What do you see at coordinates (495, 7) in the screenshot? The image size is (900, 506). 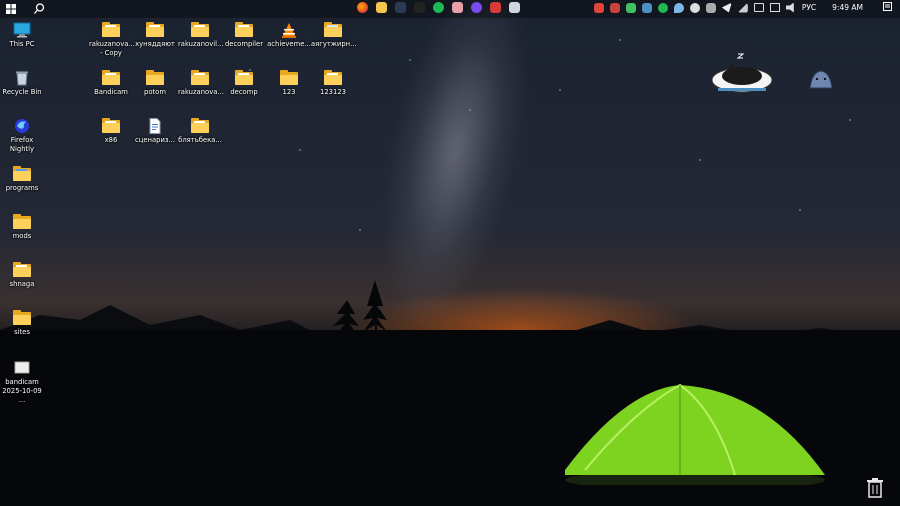 I see `security-icon` at bounding box center [495, 7].